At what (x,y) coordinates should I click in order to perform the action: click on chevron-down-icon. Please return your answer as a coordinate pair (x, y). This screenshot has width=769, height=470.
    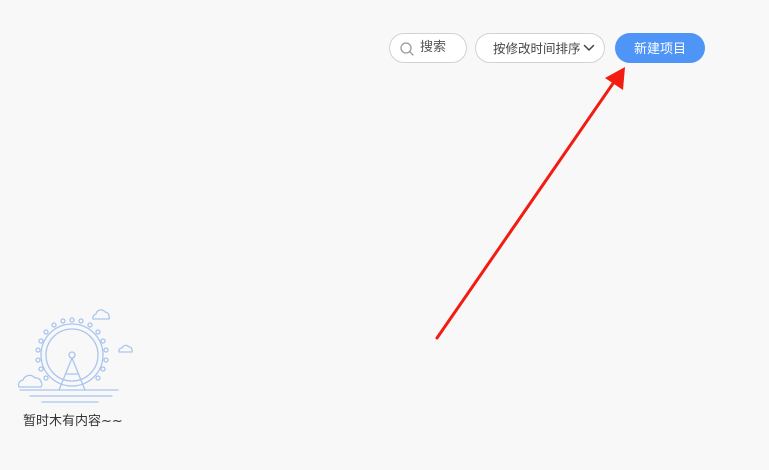
    Looking at the image, I should click on (589, 47).